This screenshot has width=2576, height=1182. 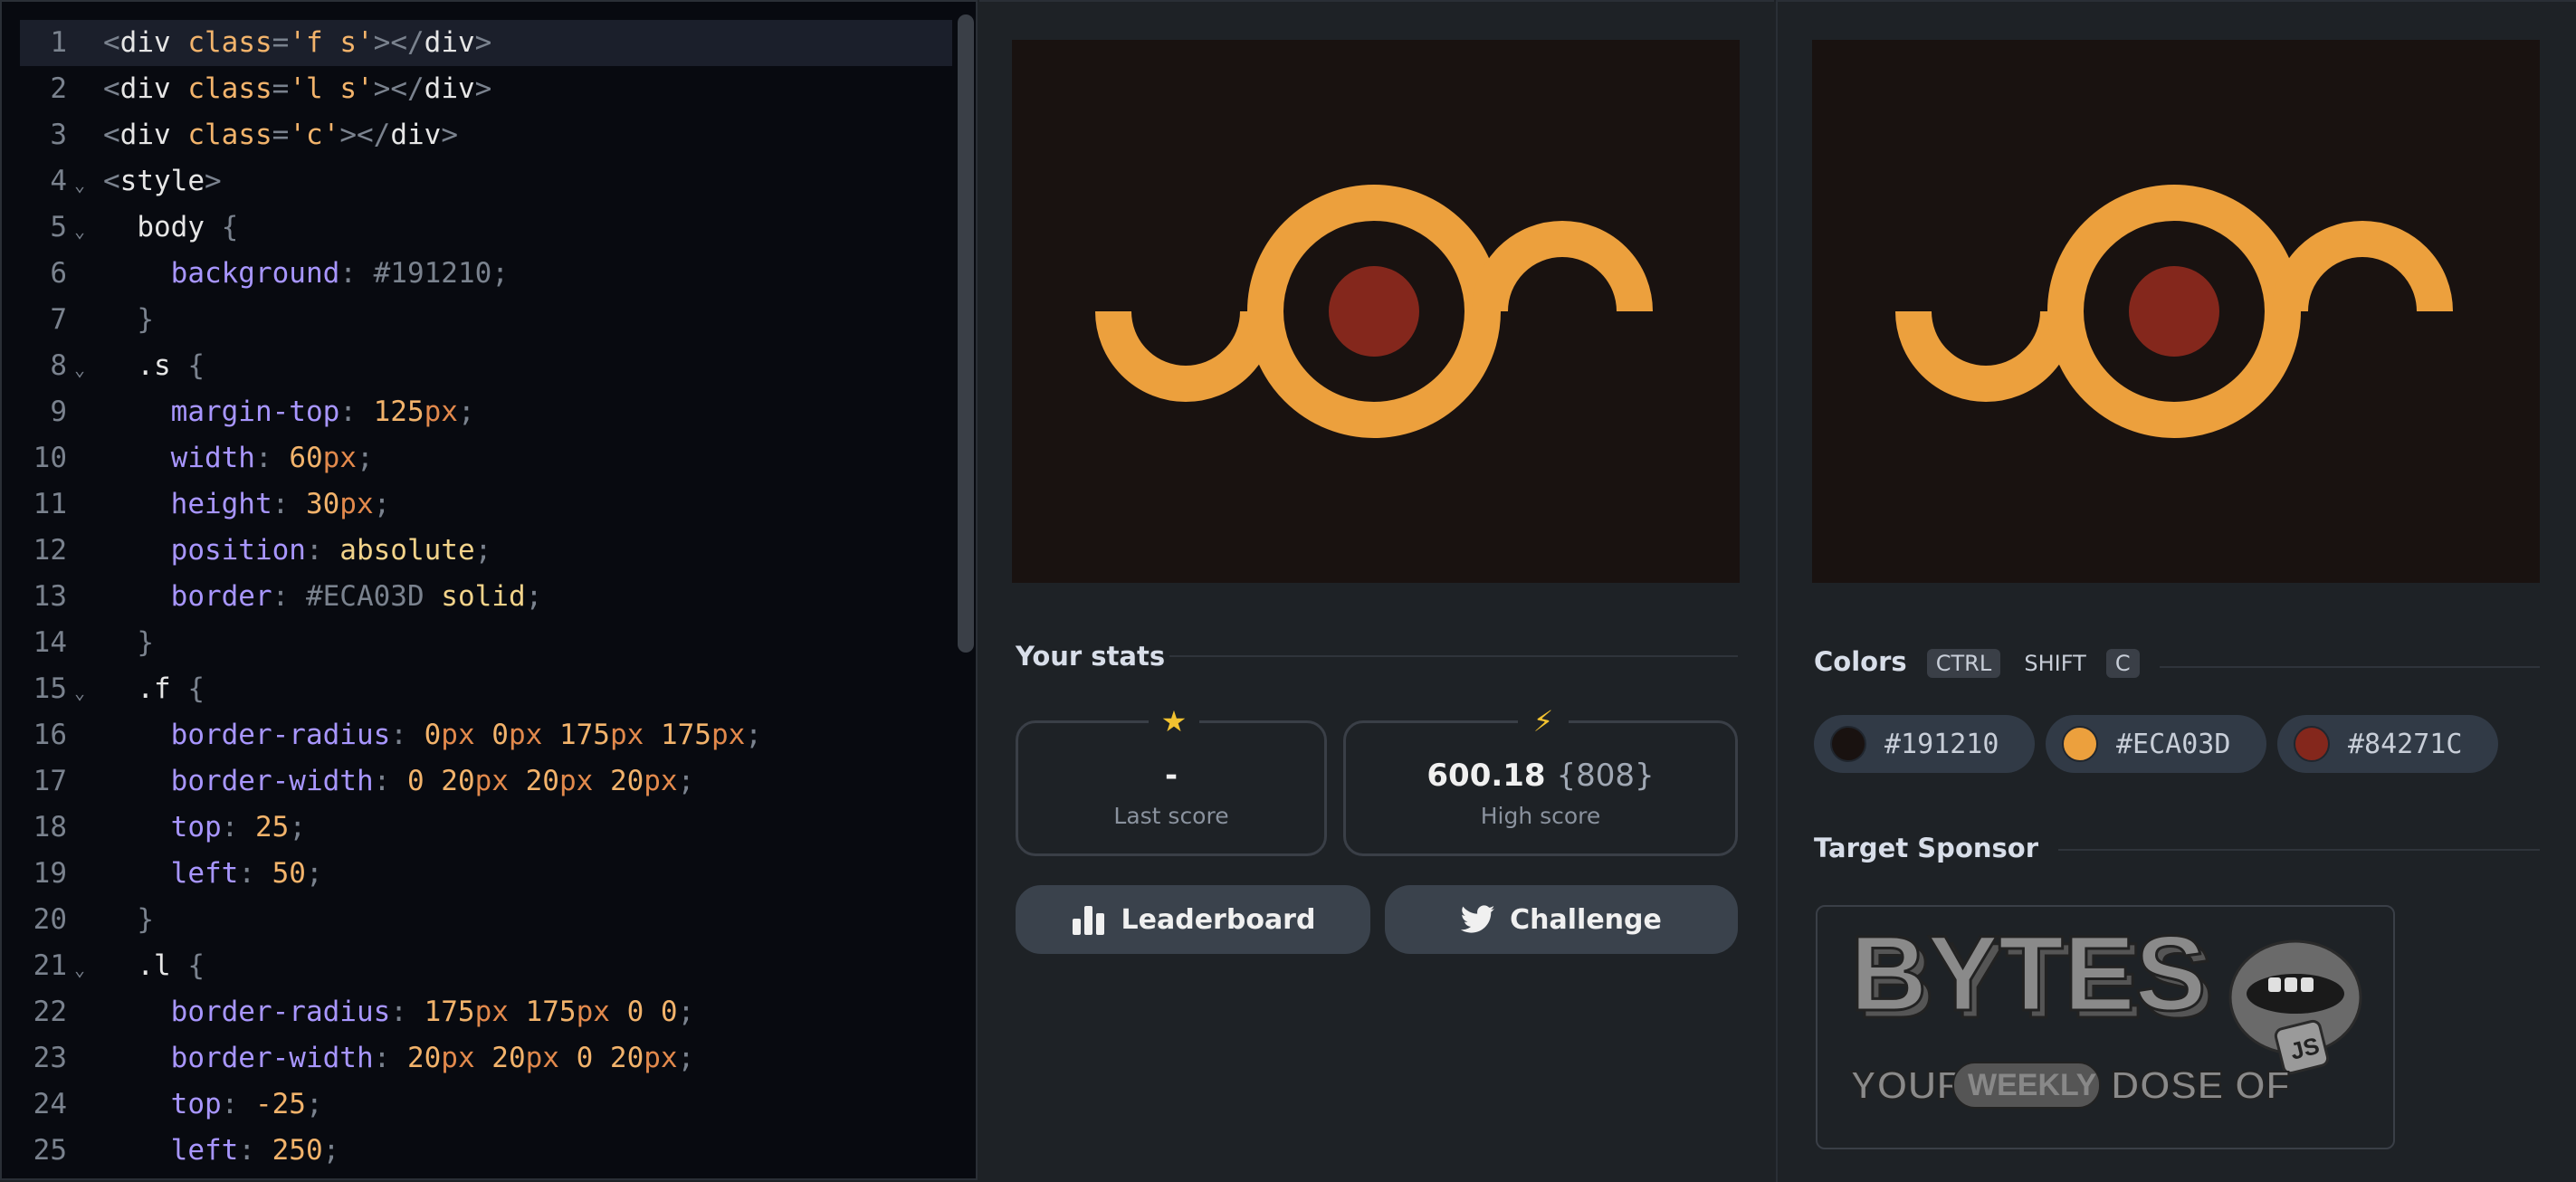 What do you see at coordinates (50, 642) in the screenshot?
I see `line-number: 14` at bounding box center [50, 642].